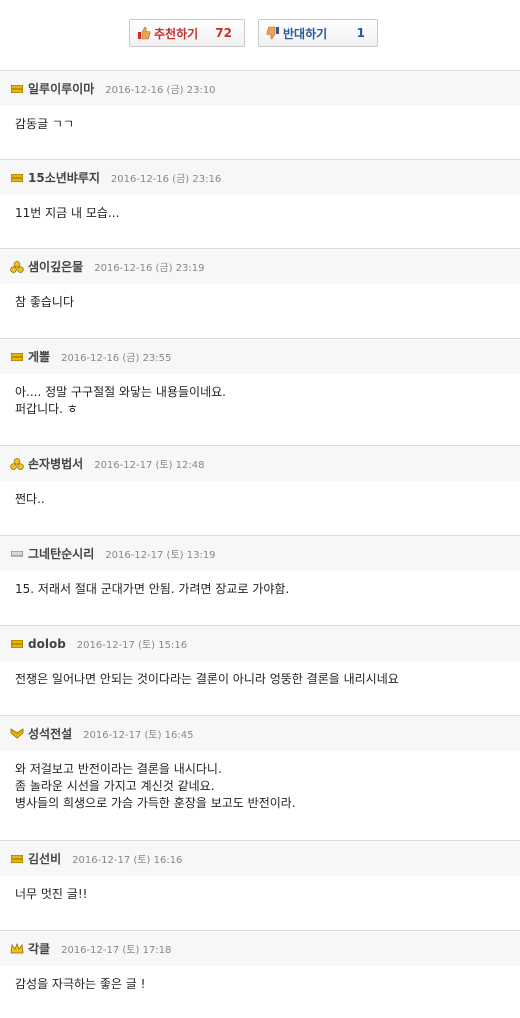 The height and width of the screenshot is (1018, 520). What do you see at coordinates (61, 88) in the screenshot?
I see `comment-author: 일루이루이마` at bounding box center [61, 88].